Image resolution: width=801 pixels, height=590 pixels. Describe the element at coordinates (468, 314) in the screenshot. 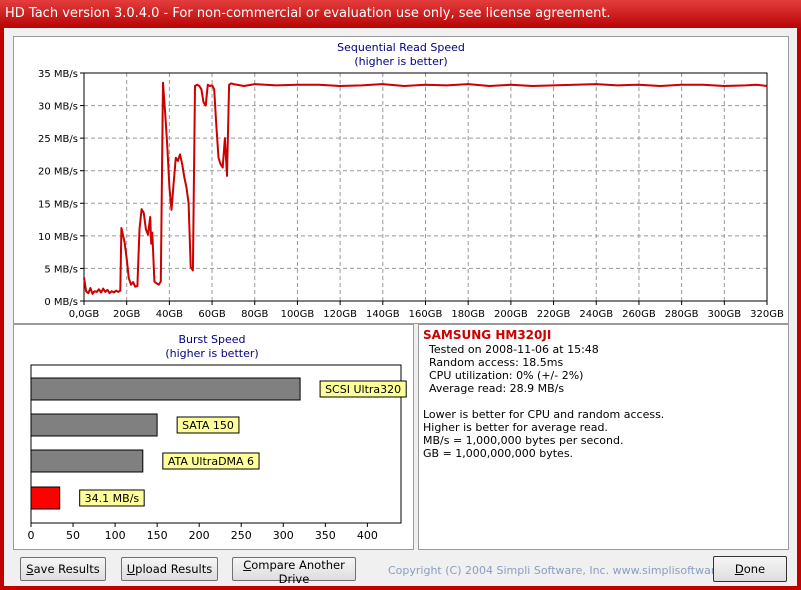

I see `x-tick-label: 180GB` at that location.